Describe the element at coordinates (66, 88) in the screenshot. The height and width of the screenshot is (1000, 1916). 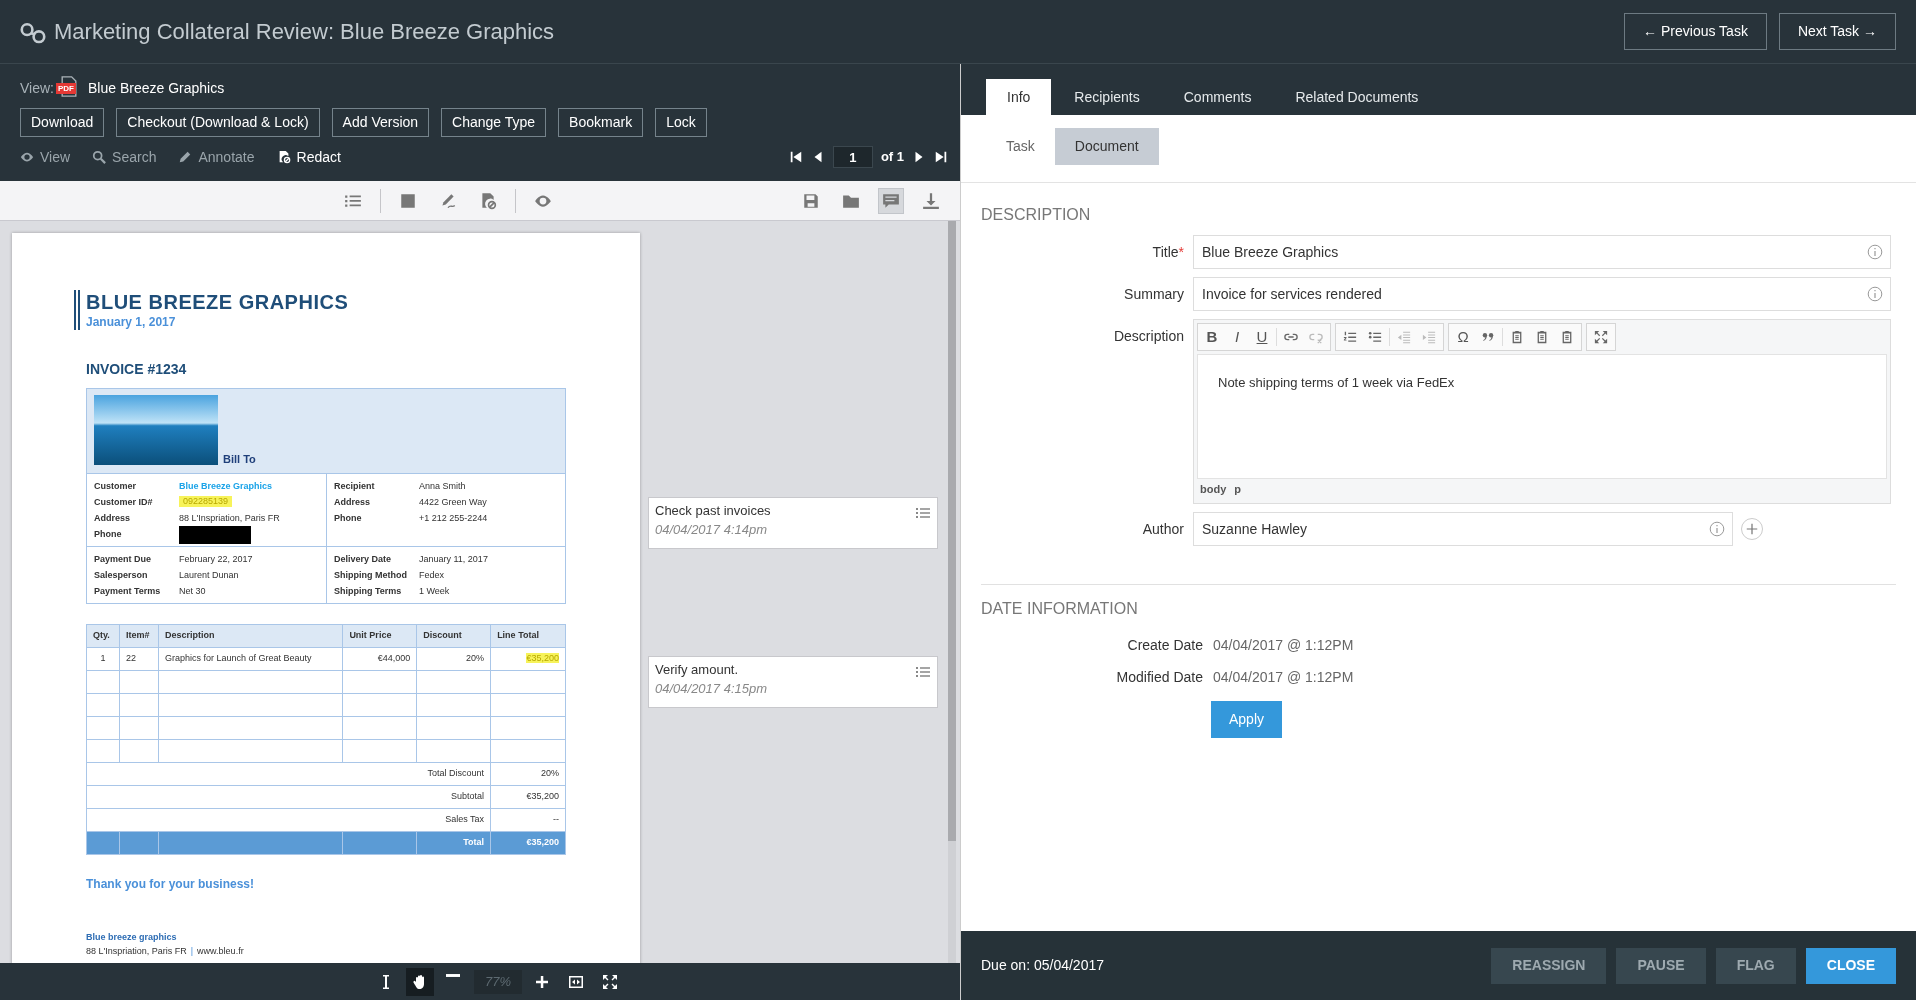
I see `file-type-badge: PDF` at that location.